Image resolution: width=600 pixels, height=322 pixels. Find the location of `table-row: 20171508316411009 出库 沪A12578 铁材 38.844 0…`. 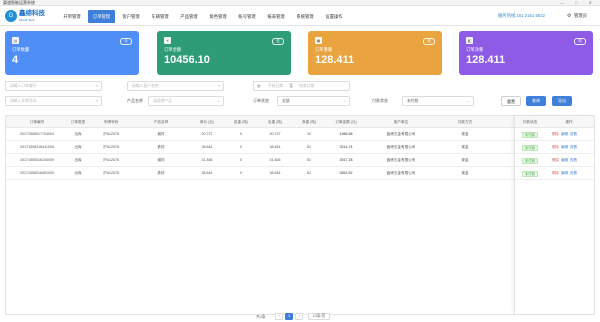

table-row: 20171508316411009 出库 沪A12578 铁材 38.844 0… is located at coordinates (300, 147).